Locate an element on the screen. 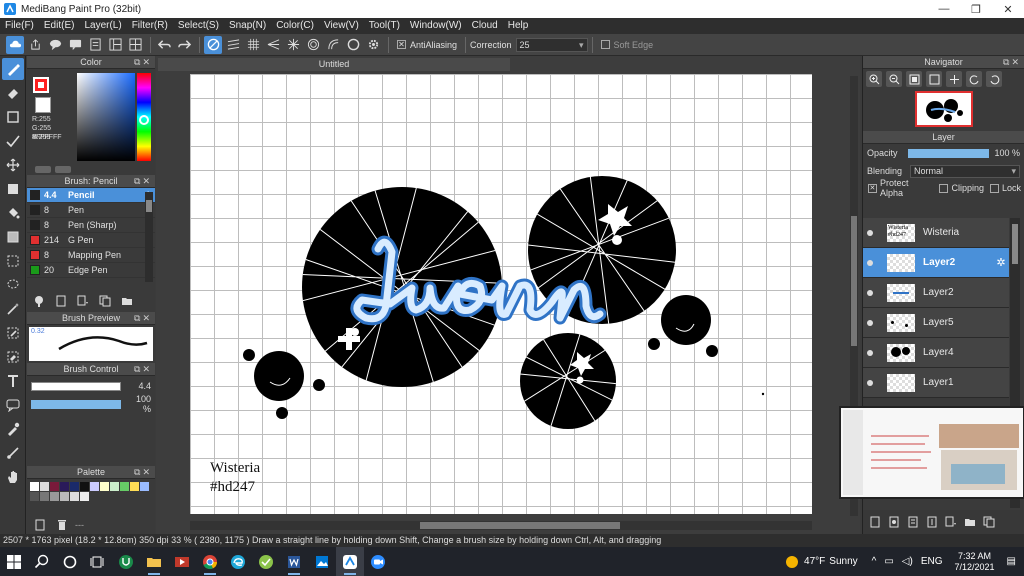 The image size is (1024, 576). brush-row: 8 Pen (Sharp) is located at coordinates (91, 225).